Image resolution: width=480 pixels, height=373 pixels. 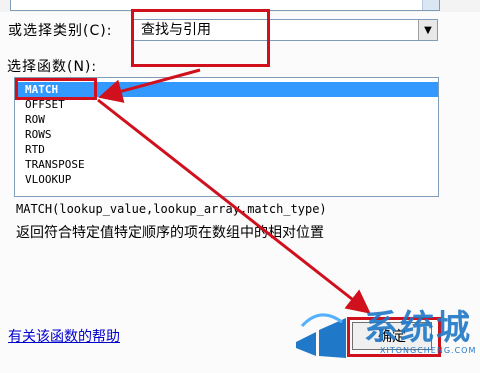 What do you see at coordinates (226, 134) in the screenshot?
I see `list-item: ROWS` at bounding box center [226, 134].